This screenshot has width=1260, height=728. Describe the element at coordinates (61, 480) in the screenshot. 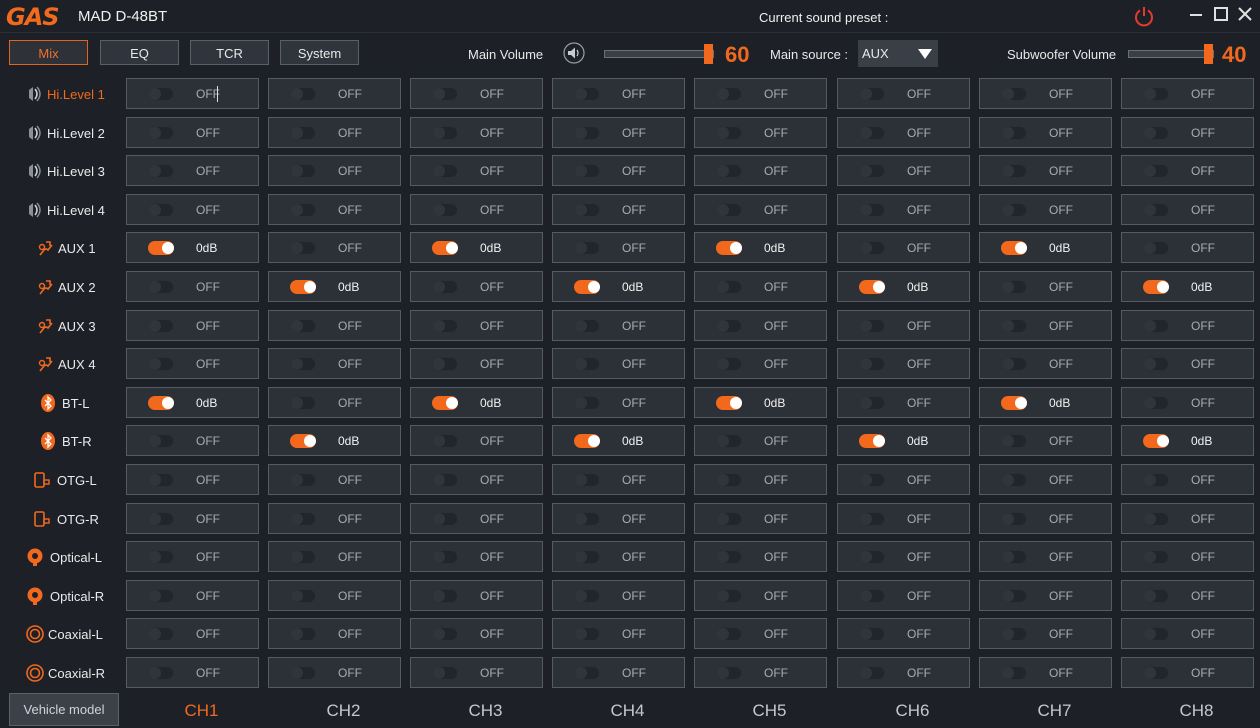

I see `row-label-otg-l: OTG-L` at that location.